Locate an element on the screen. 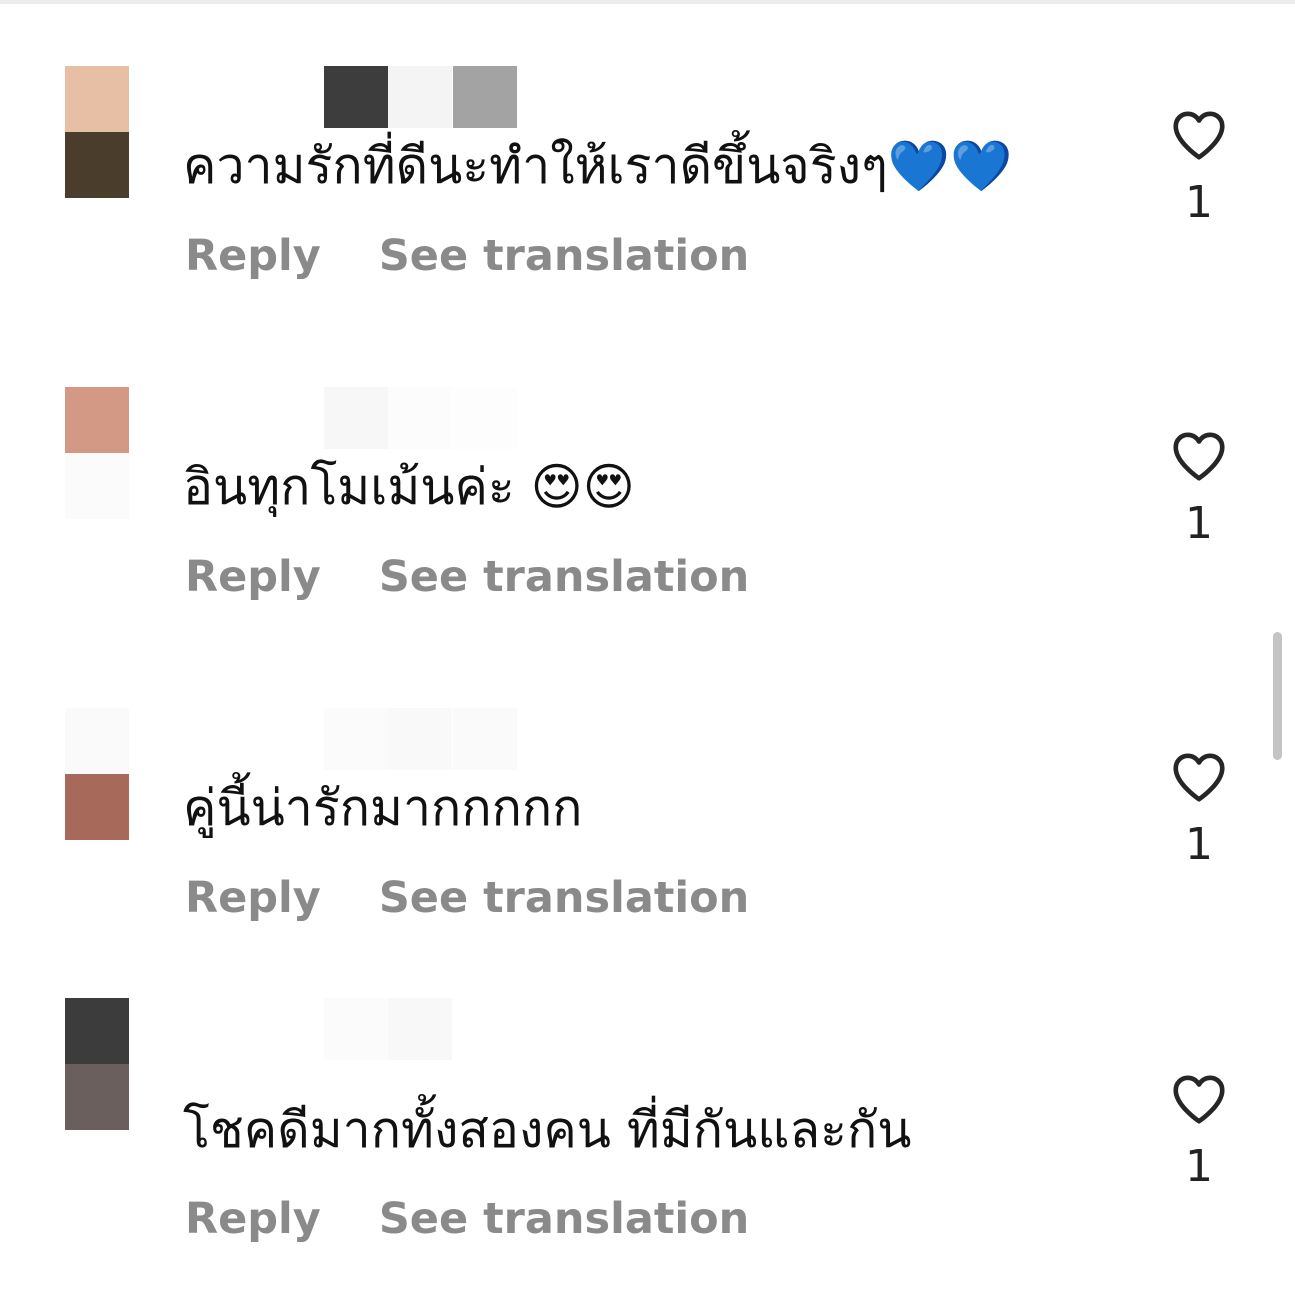 This screenshot has height=1298, width=1295. scrollbar-thumb is located at coordinates (1277, 696).